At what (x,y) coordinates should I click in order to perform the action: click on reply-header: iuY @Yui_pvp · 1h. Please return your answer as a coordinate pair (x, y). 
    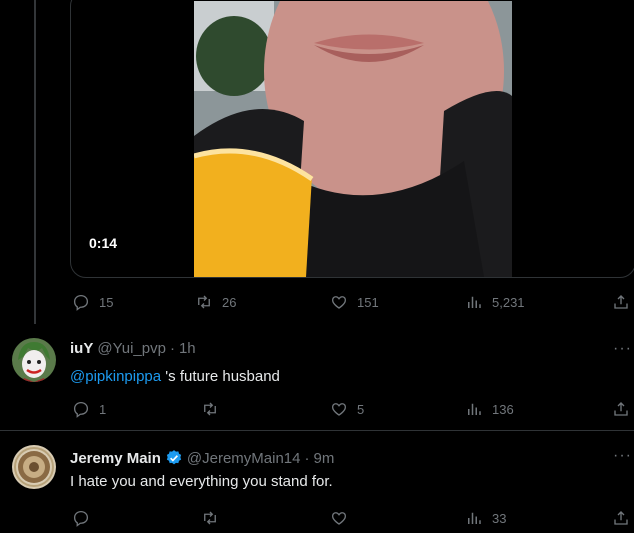
    Looking at the image, I should click on (133, 348).